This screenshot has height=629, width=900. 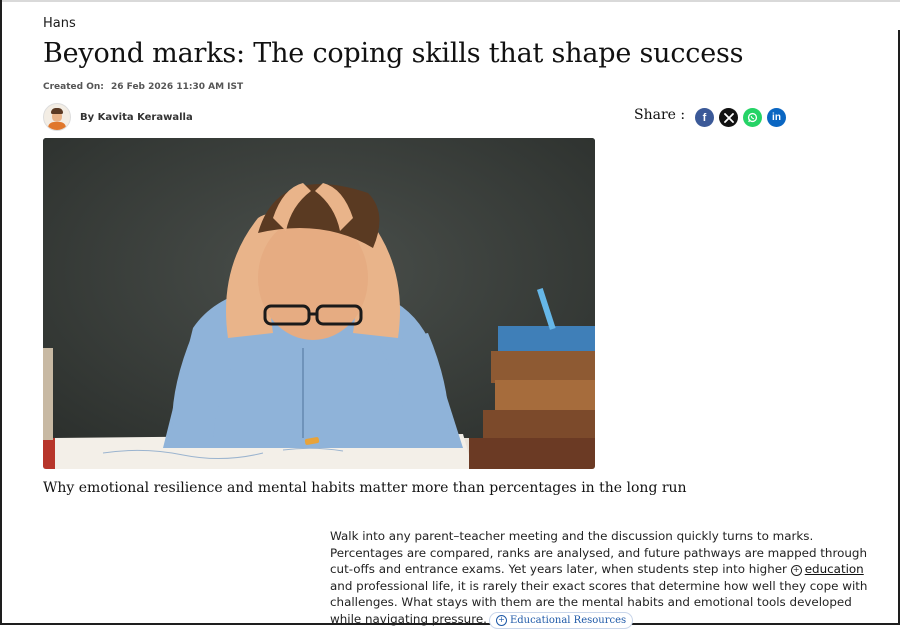 I want to click on created-on-label: Created On:, so click(x=73, y=87).